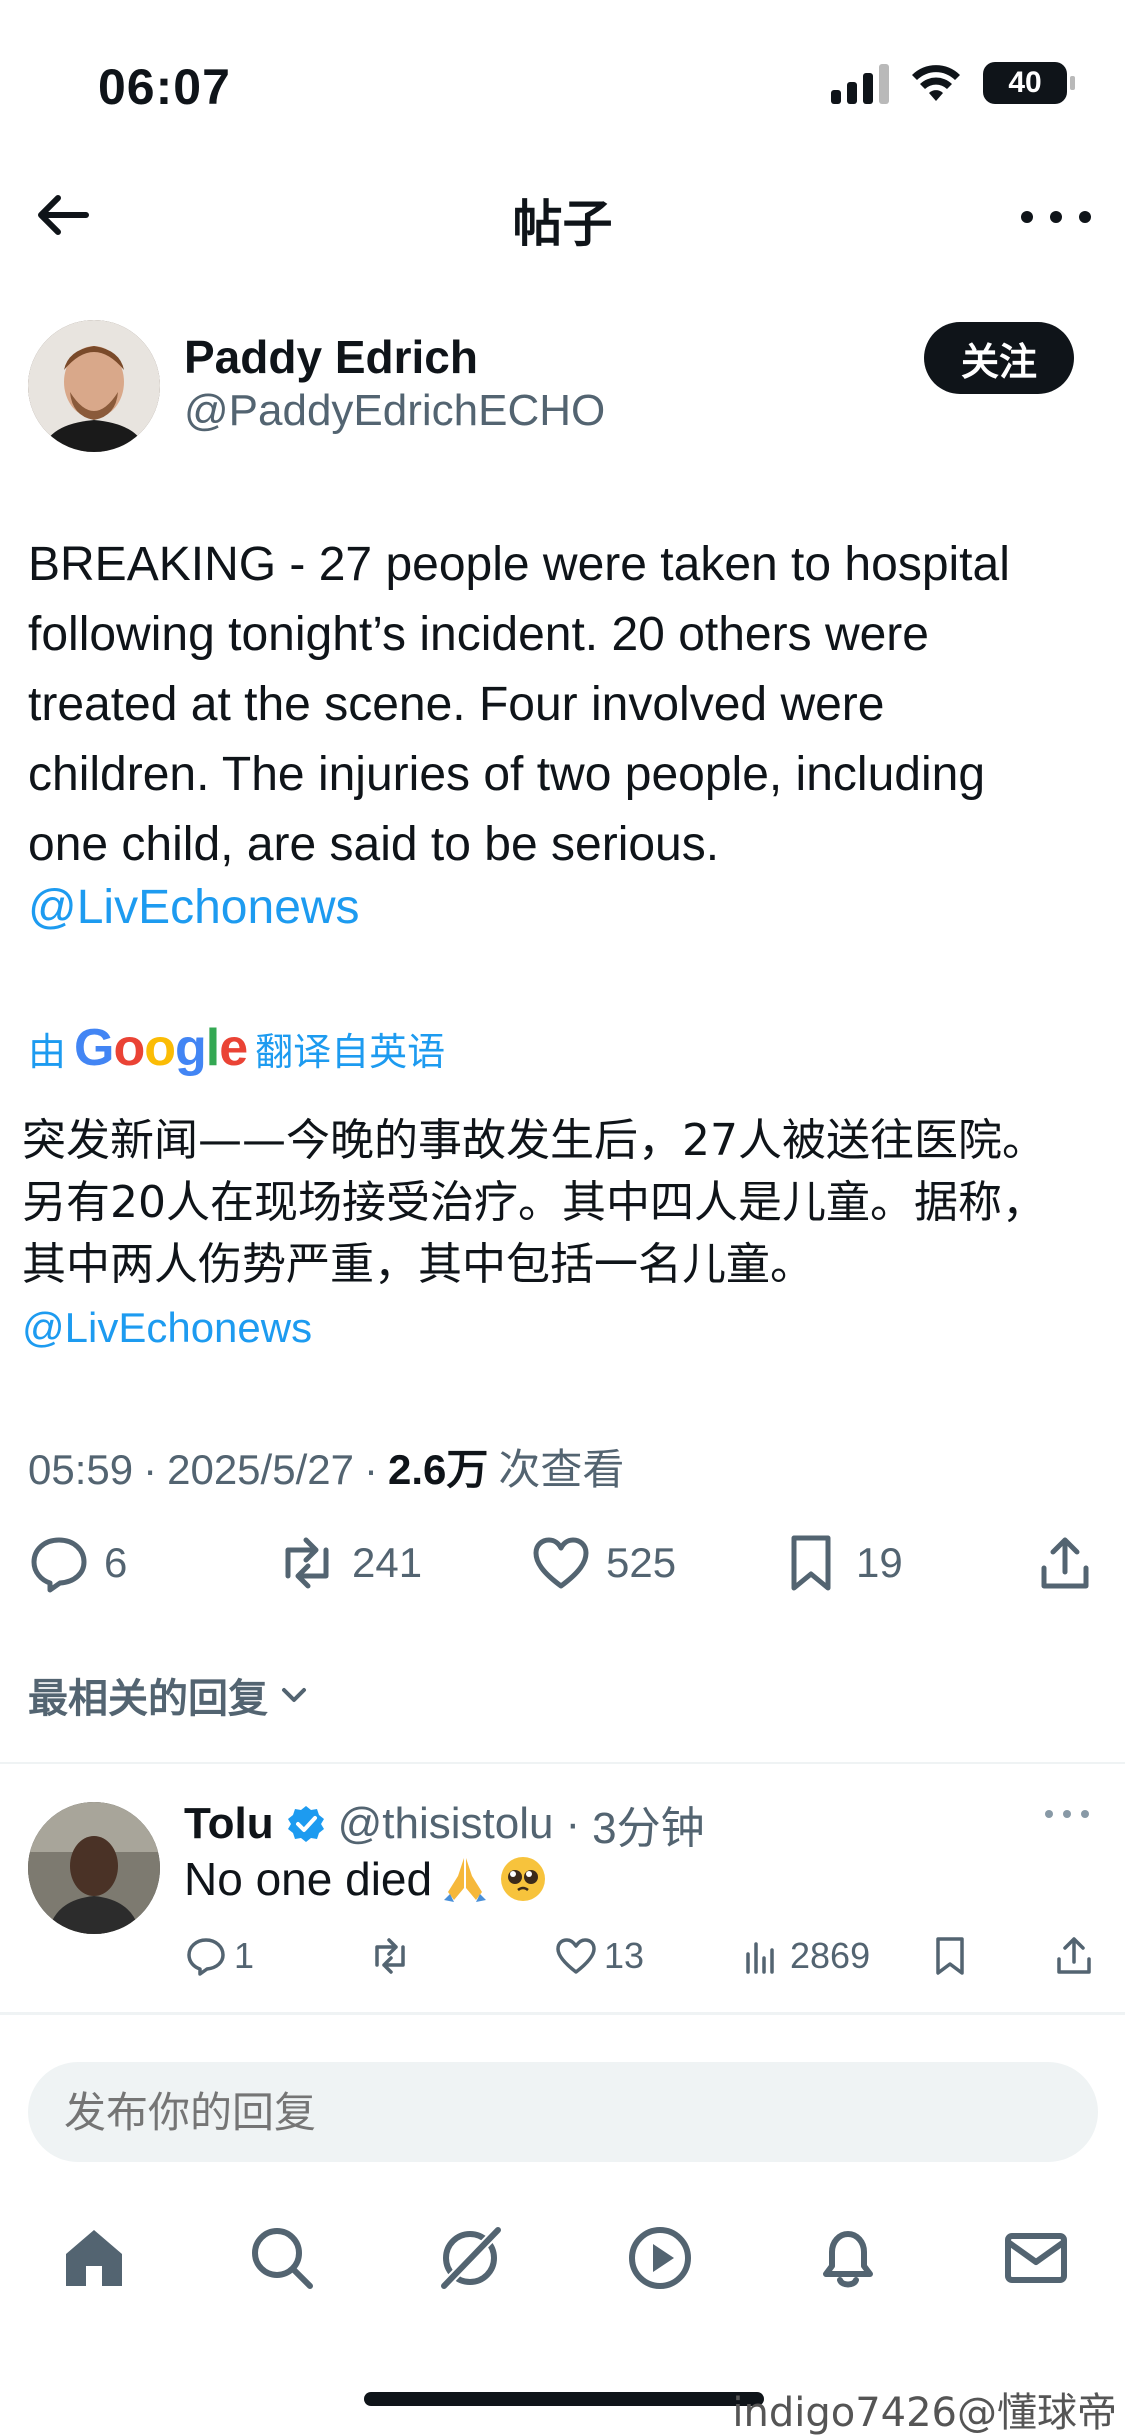 The width and height of the screenshot is (1125, 2436). I want to click on reply-more-options-icon, so click(1067, 1814).